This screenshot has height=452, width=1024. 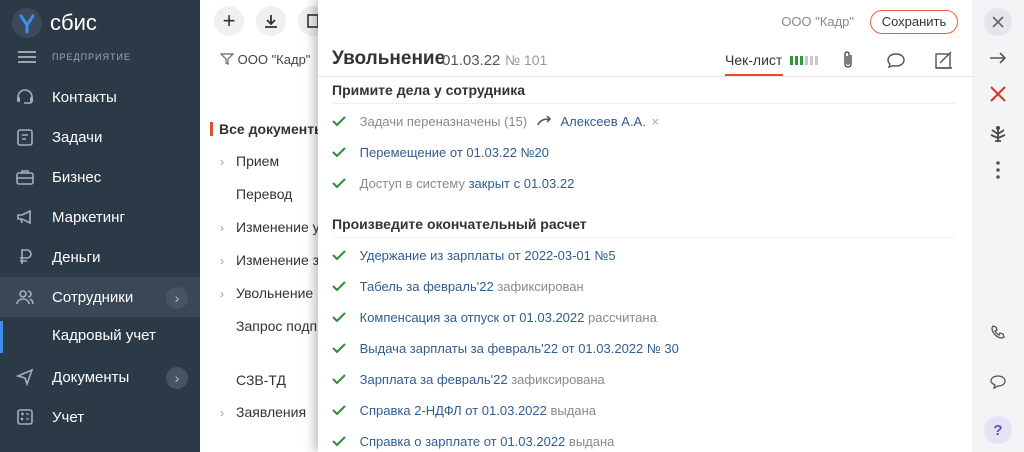 I want to click on checklist-row: Удержание из зарплаты от 2022-03-01 №5, so click(x=474, y=255).